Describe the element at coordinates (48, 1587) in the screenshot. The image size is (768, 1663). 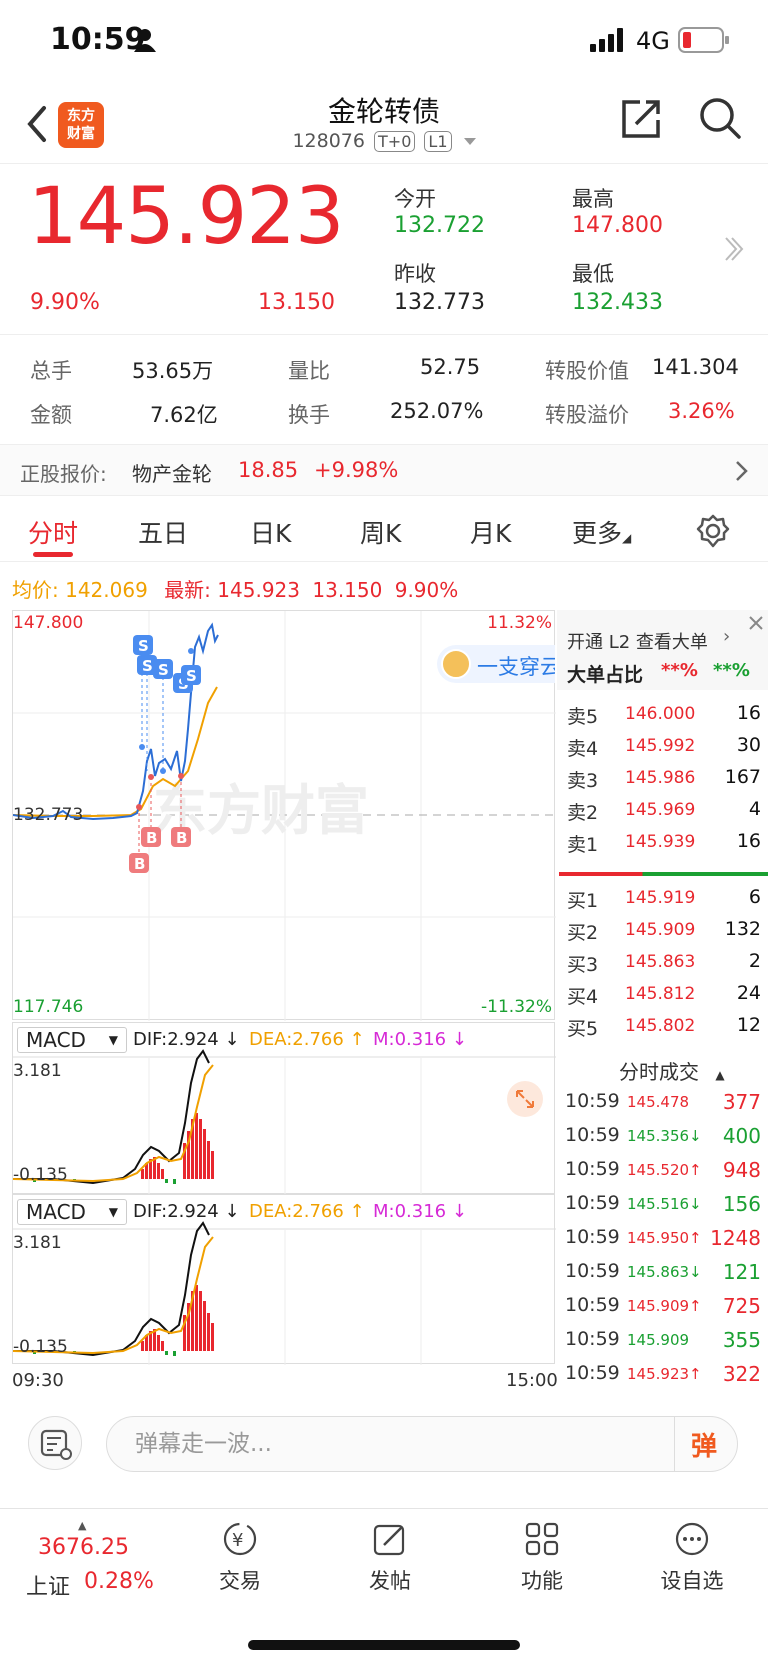
I see `index-name: 上证` at that location.